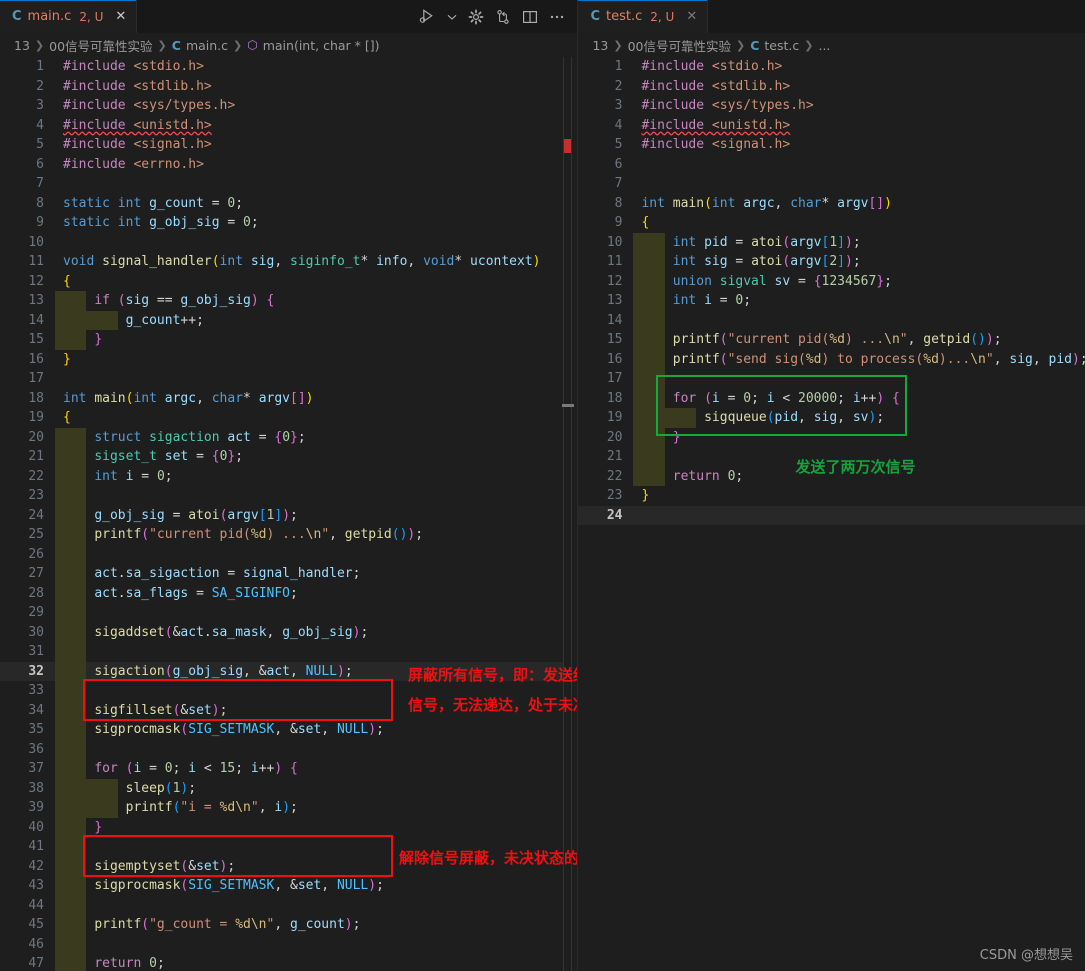  Describe the element at coordinates (215, 261) in the screenshot. I see `code-token: (` at that location.